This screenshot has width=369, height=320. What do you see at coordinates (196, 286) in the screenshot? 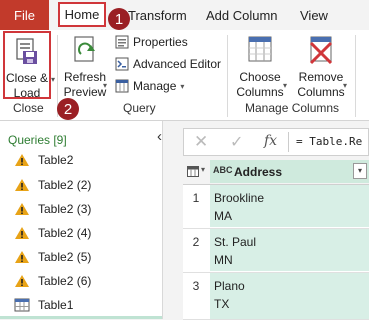
I see `row-number: 3` at bounding box center [196, 286].